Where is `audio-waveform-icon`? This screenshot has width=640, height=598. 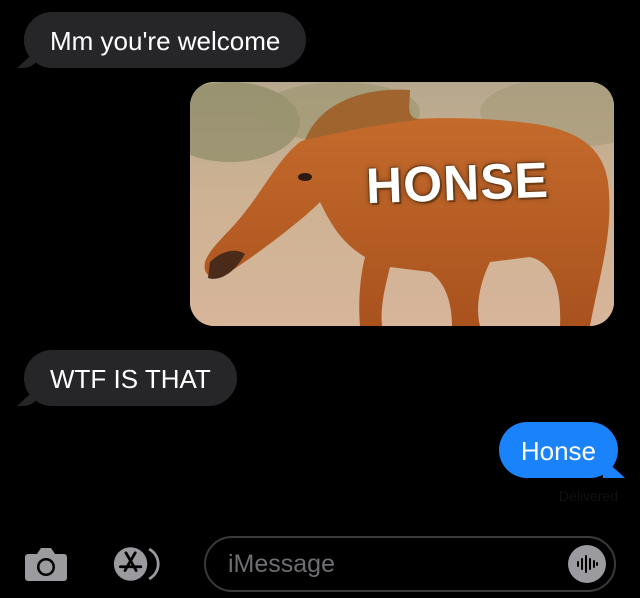 audio-waveform-icon is located at coordinates (587, 564).